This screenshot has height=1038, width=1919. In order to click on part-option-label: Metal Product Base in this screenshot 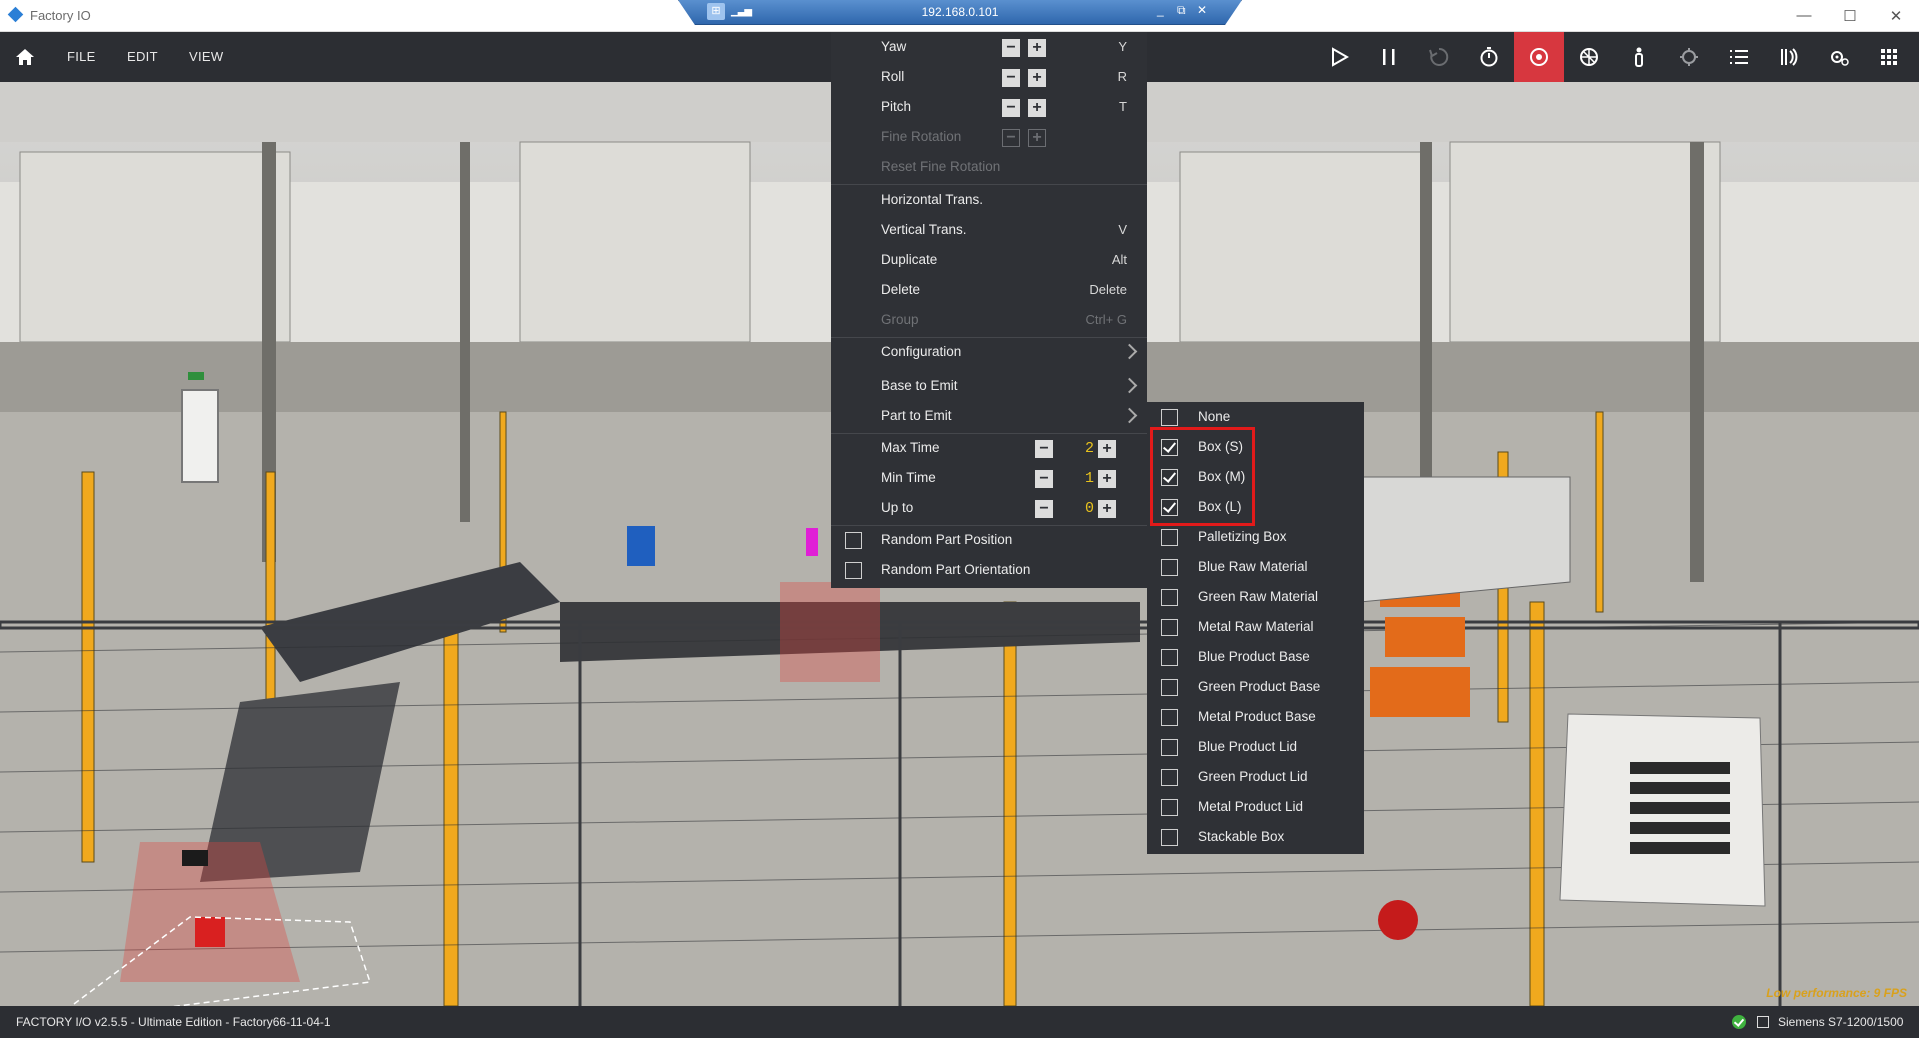, I will do `click(1257, 716)`.